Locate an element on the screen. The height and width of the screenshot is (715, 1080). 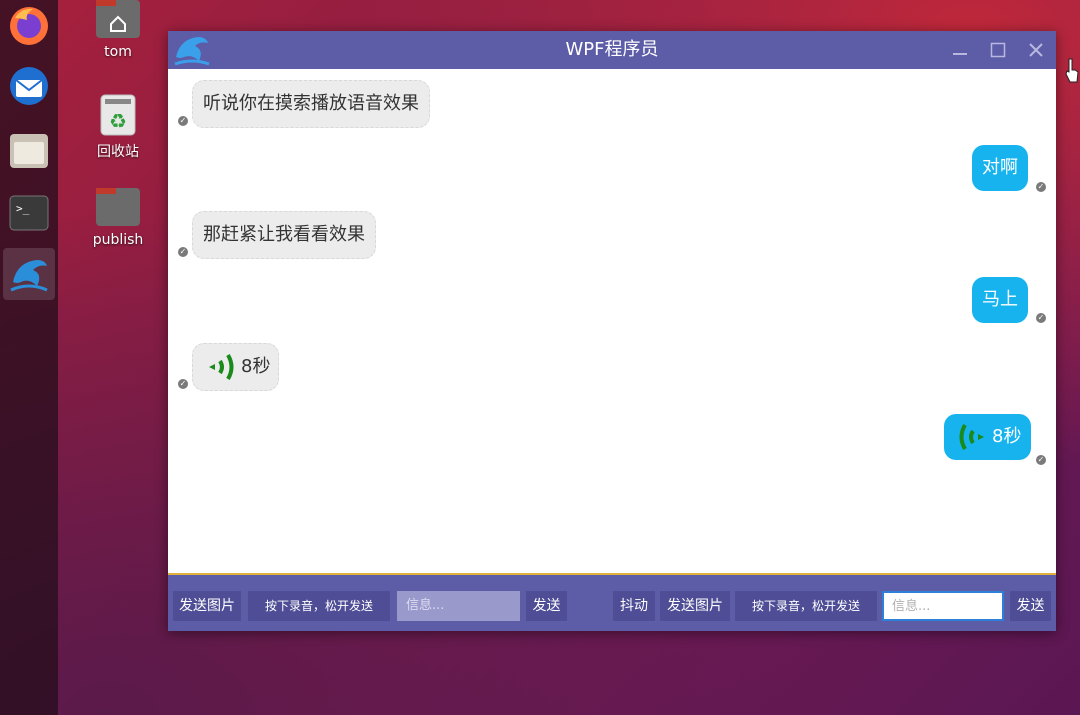
close-icon is located at coordinates (1036, 50).